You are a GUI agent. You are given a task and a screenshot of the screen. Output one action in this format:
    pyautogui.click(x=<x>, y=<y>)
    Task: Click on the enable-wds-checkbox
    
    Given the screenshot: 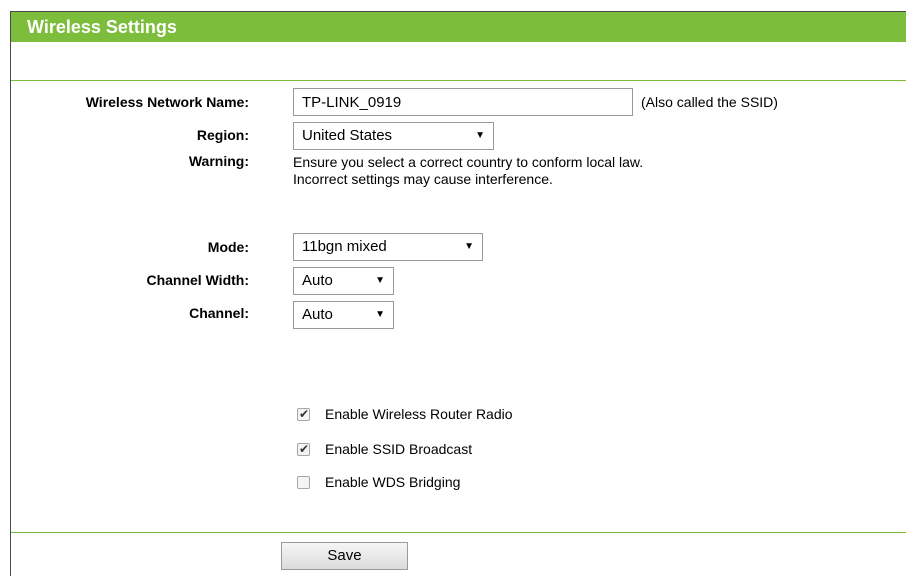 What is the action you would take?
    pyautogui.click(x=303, y=482)
    